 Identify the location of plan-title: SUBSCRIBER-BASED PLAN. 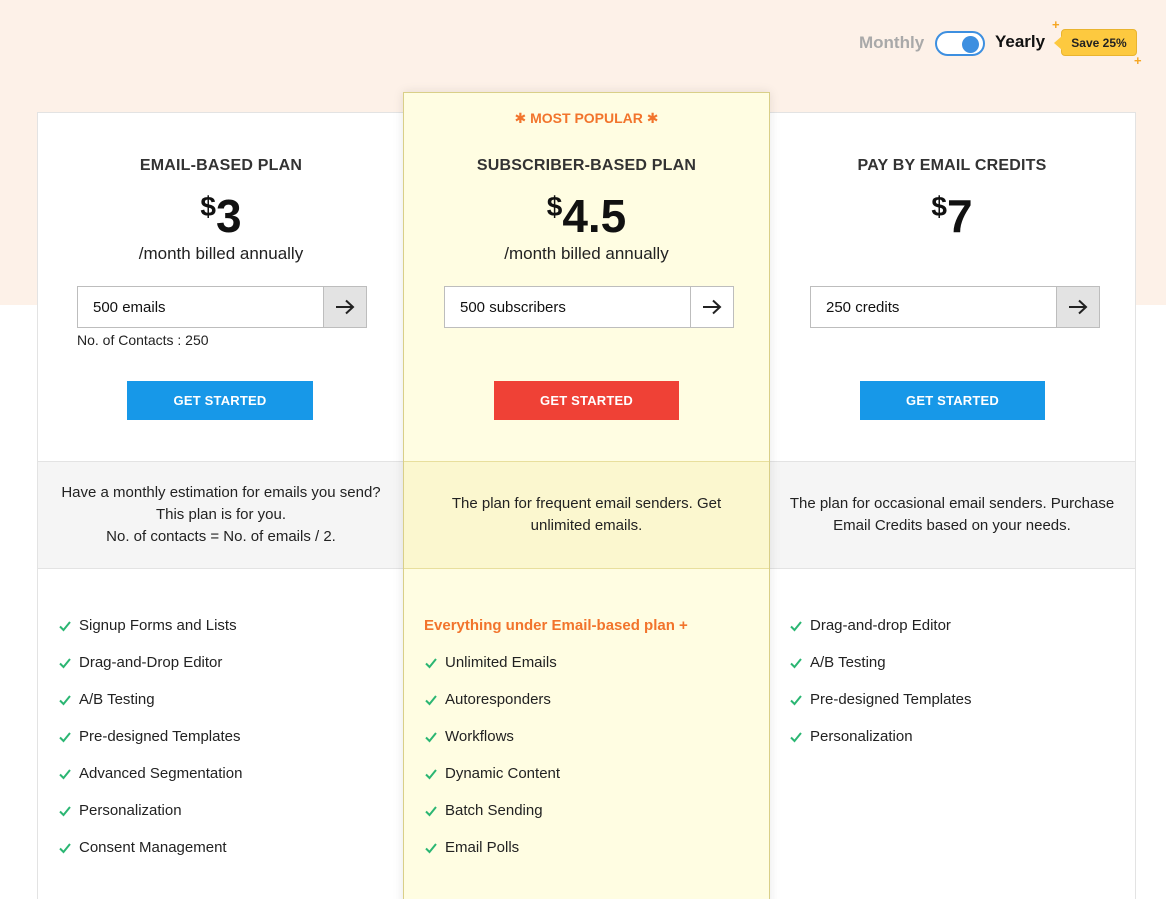
(586, 165).